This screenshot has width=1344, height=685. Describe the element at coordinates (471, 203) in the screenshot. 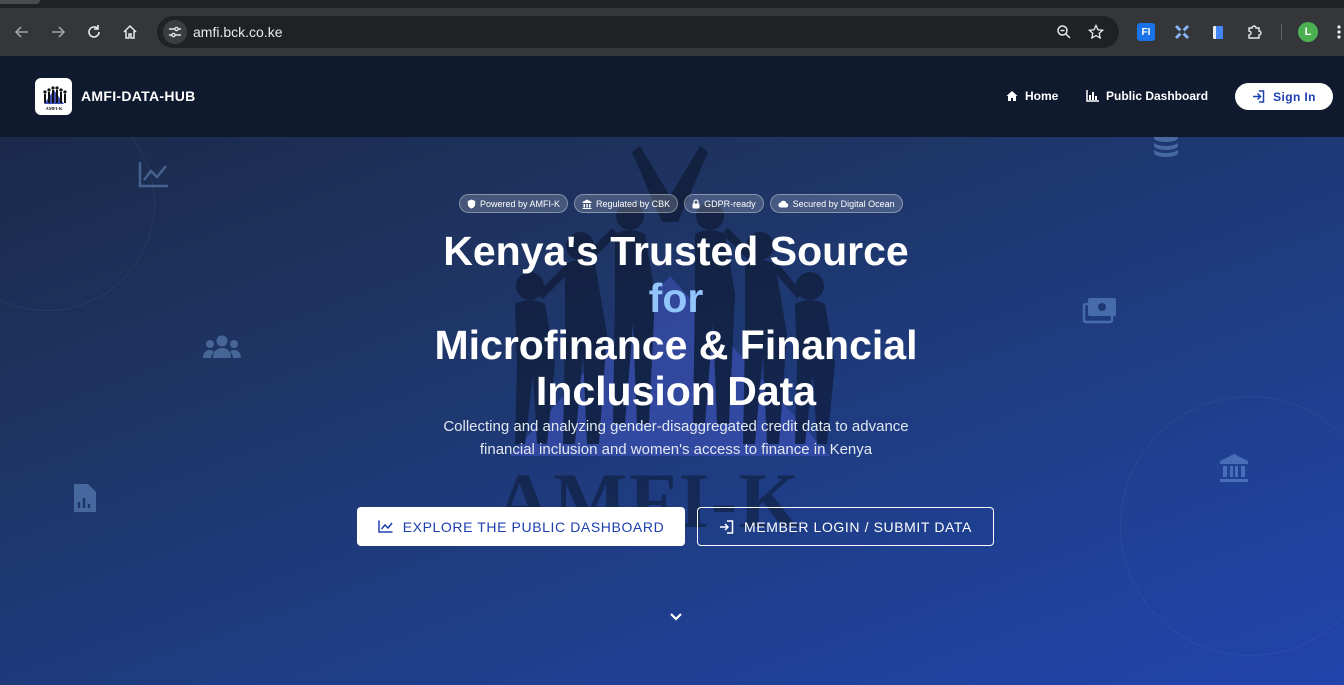

I see `shield-icon` at that location.